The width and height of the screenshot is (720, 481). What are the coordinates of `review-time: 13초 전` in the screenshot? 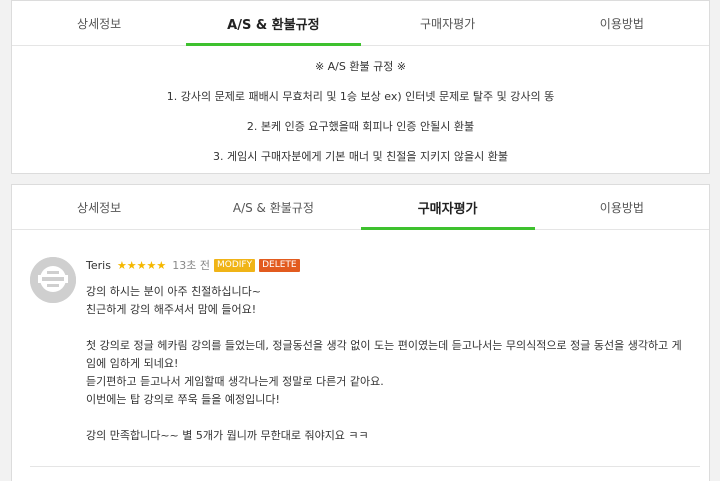 It's located at (191, 265).